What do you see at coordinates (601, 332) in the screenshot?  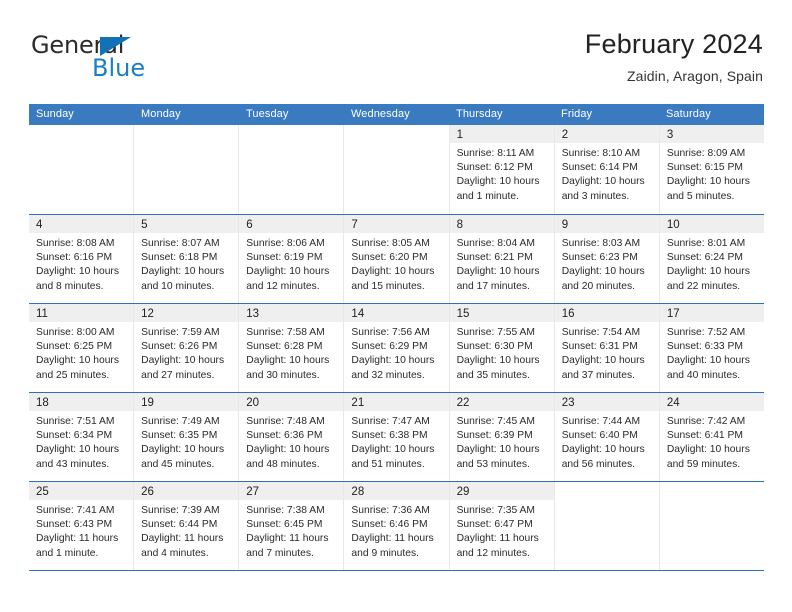 I see `sunrise-text: Sunrise: 7:54 AM` at bounding box center [601, 332].